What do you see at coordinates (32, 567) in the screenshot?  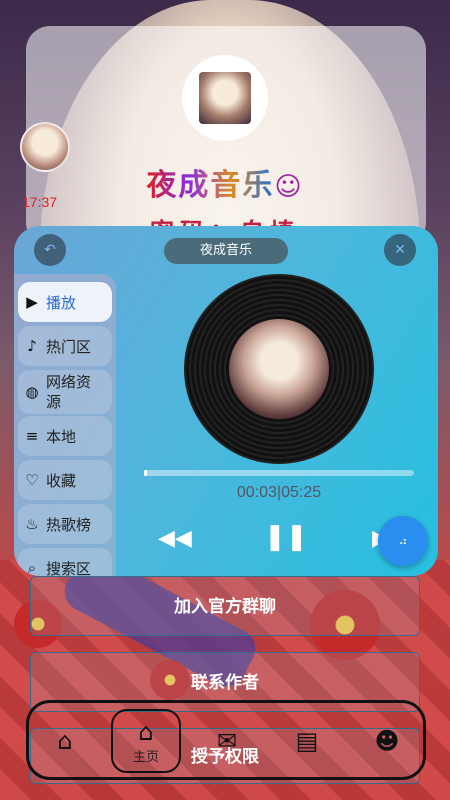 I see `search-icon: ⌕` at bounding box center [32, 567].